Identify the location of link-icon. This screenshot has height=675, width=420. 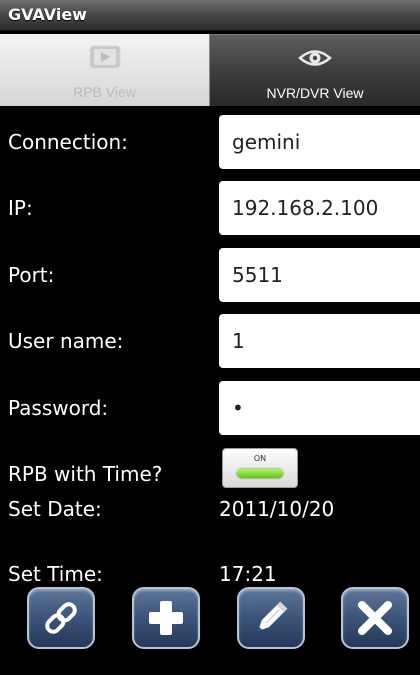
(61, 618).